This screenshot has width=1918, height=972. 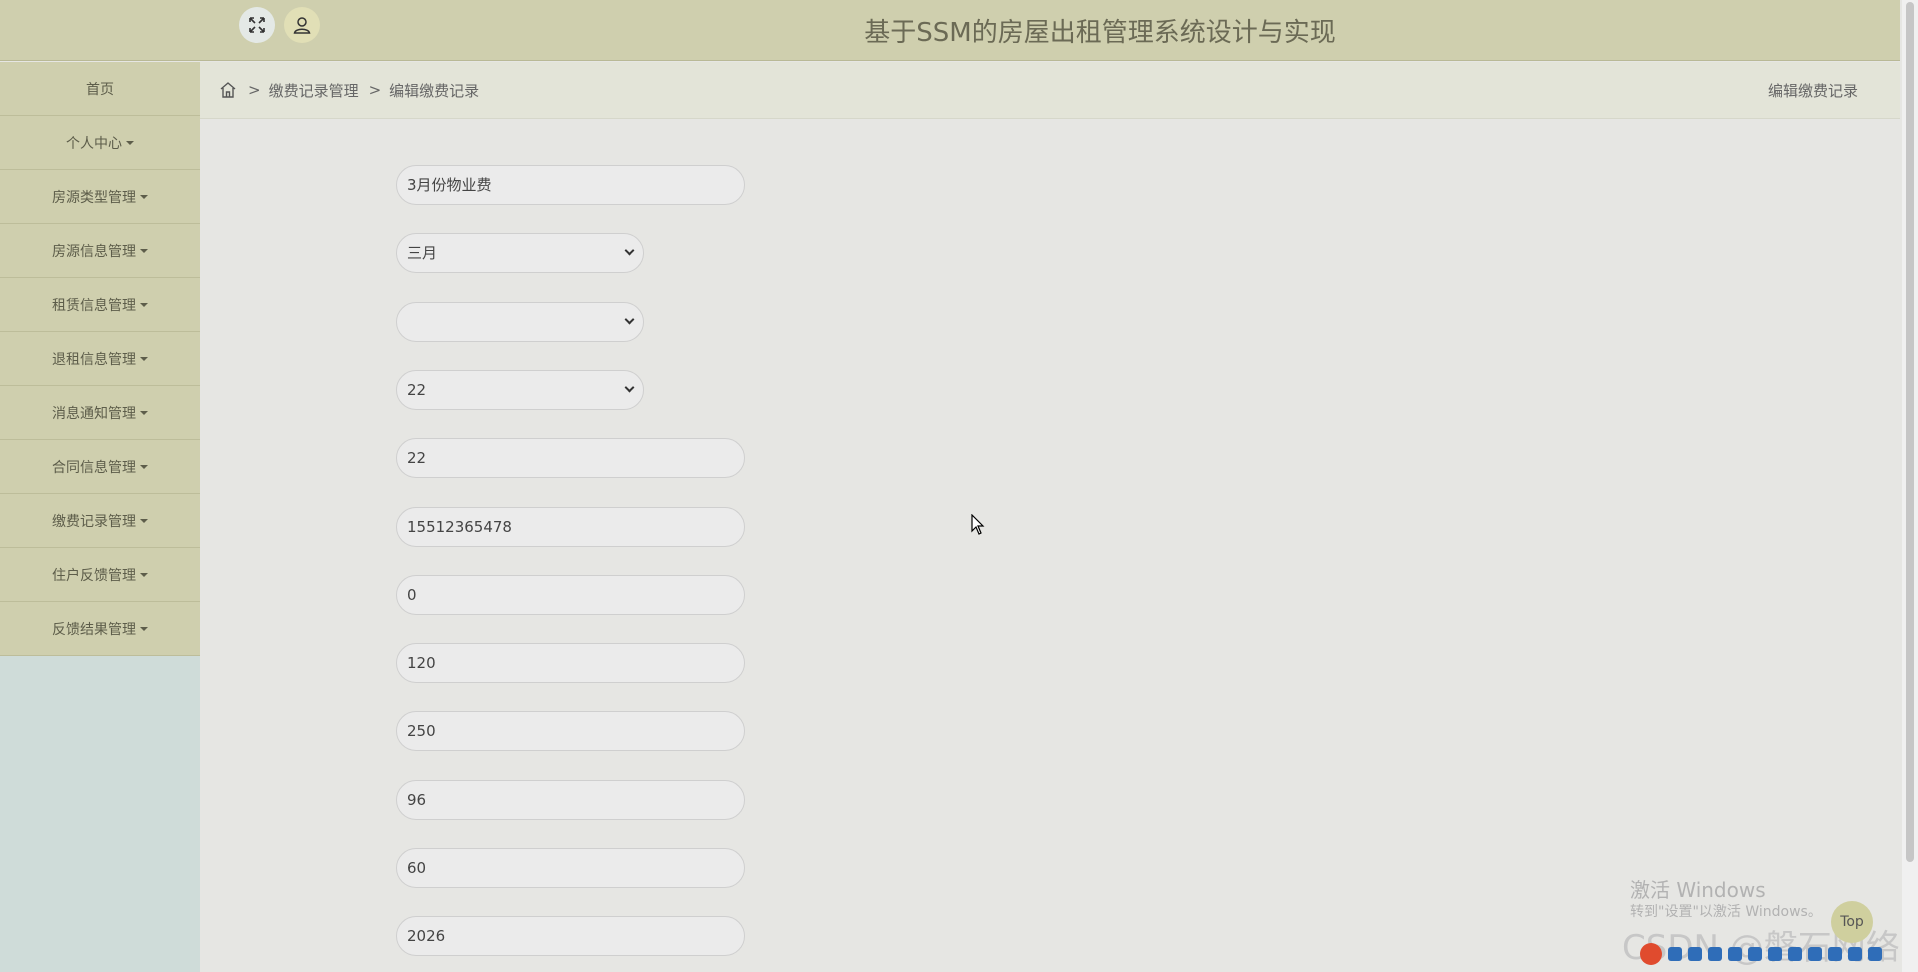 What do you see at coordinates (94, 251) in the screenshot?
I see `sidebar-item-label: 房源信息管理` at bounding box center [94, 251].